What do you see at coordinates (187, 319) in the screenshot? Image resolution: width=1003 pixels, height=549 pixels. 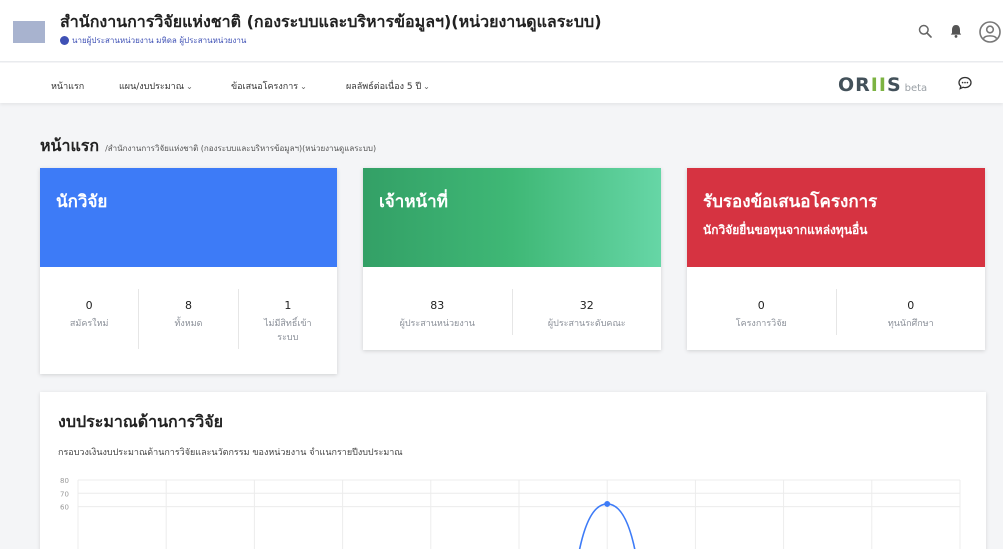 I see `stat-all-researchers: 8 ทั้งหมด` at bounding box center [187, 319].